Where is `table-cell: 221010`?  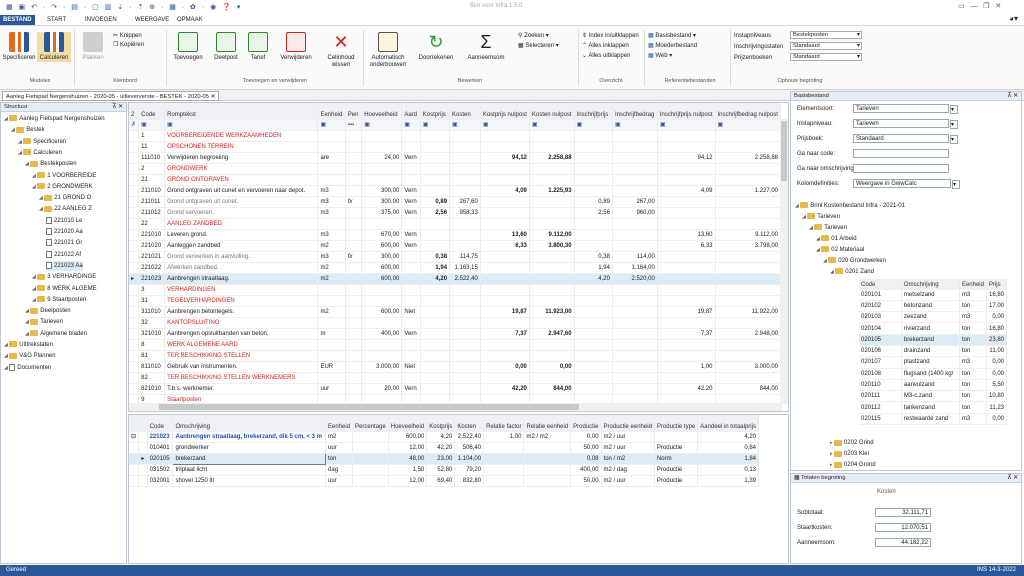 table-cell: 221010 is located at coordinates (152, 235).